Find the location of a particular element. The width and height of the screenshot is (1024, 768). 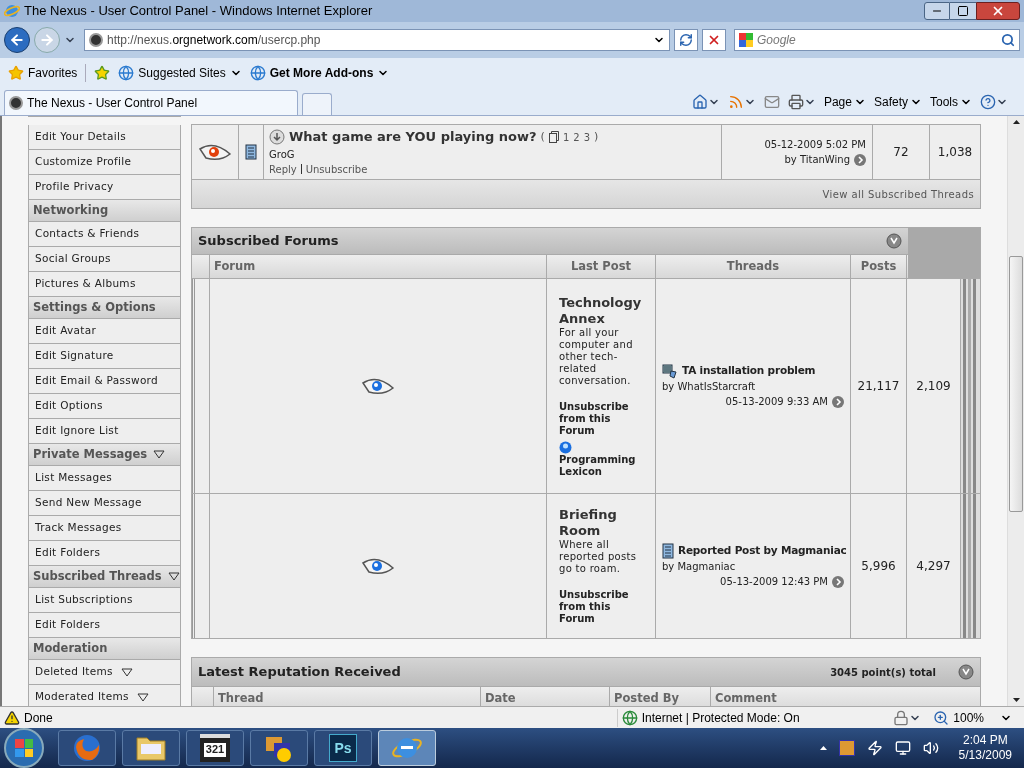

minimize-button is located at coordinates (937, 11).